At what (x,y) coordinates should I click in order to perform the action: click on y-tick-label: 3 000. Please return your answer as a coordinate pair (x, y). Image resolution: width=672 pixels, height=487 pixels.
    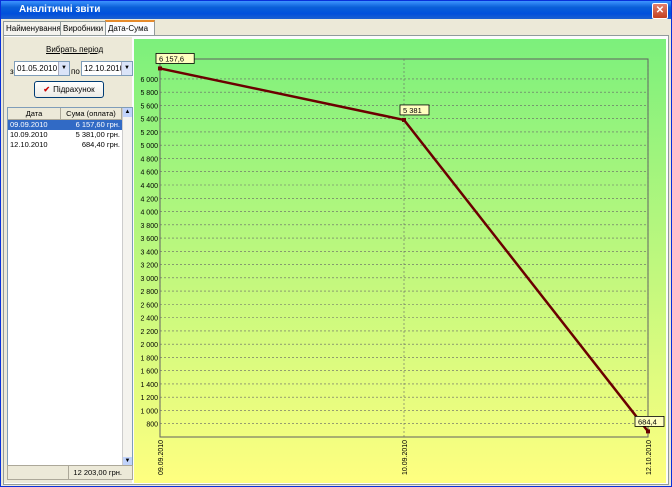
    Looking at the image, I should click on (149, 279).